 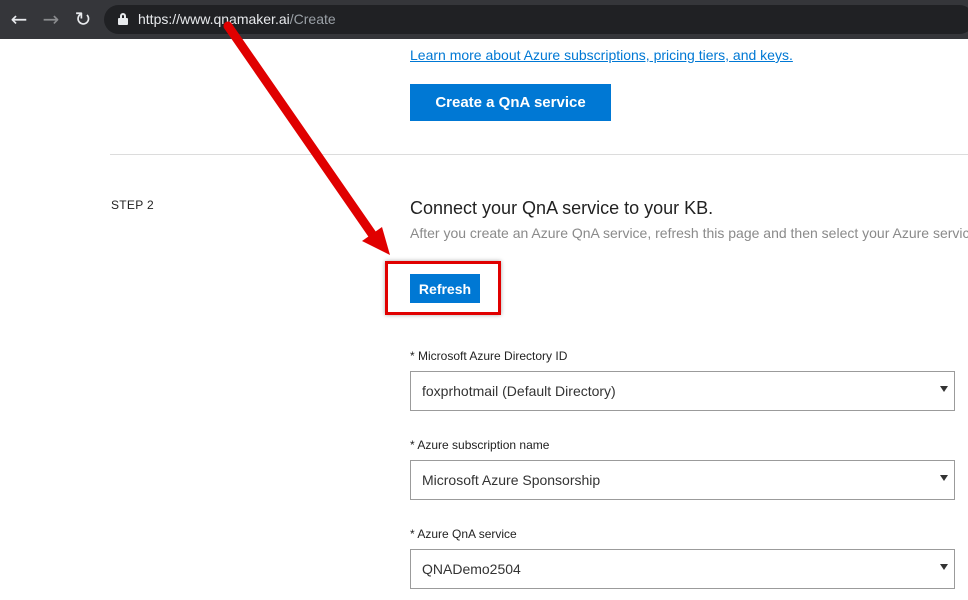 I want to click on arrow-head, so click(x=376, y=241).